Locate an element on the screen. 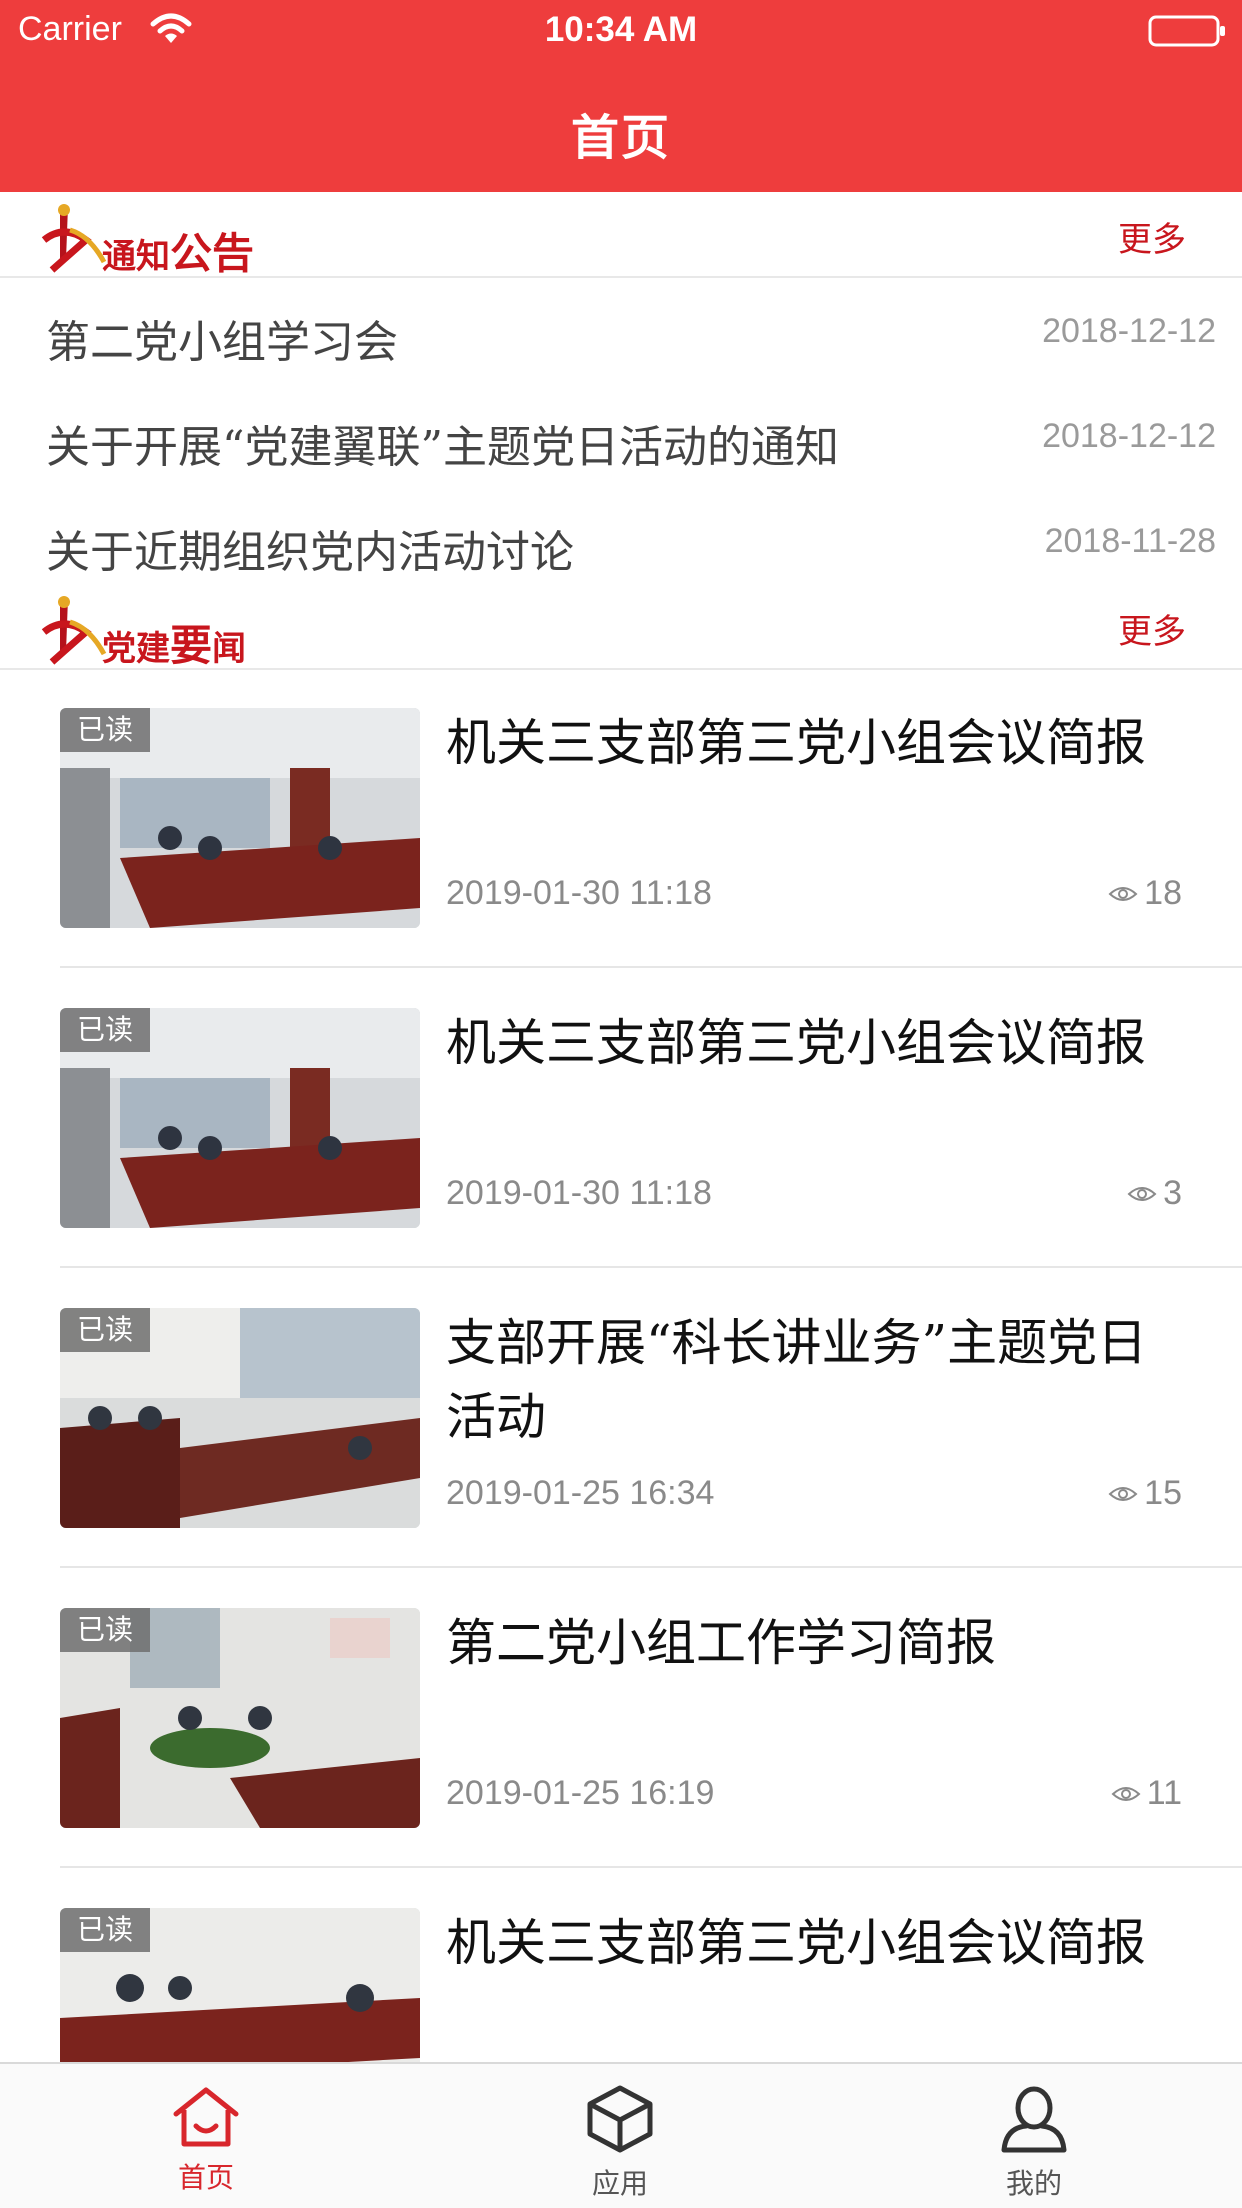  tab-bar: 首页 应用 我的 is located at coordinates (621, 2135).